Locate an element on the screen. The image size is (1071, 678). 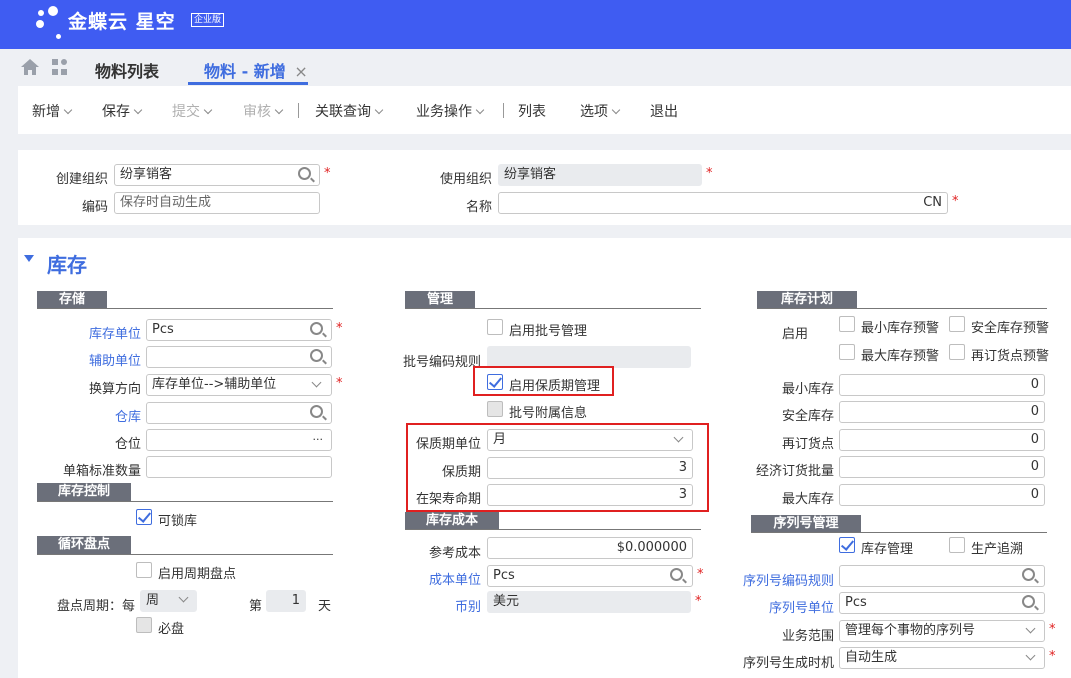
shelf-life-period-field: 3 is located at coordinates (590, 495).